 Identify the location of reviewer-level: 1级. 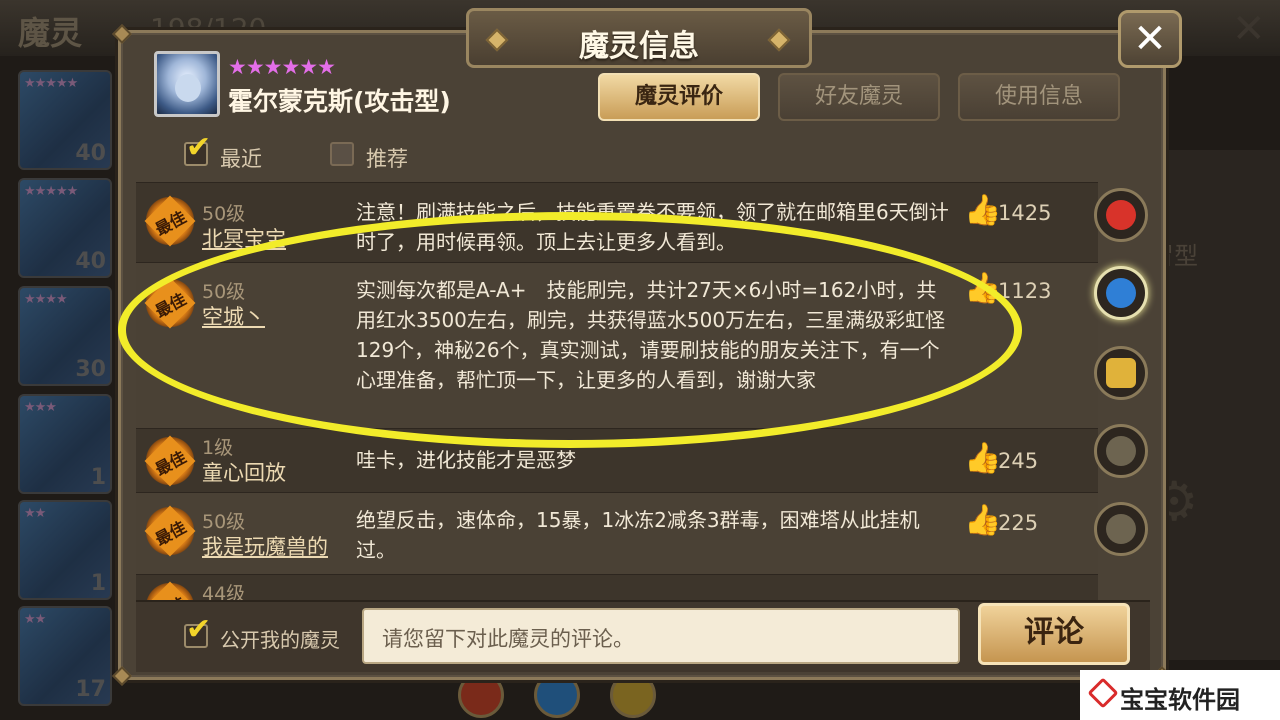
(218, 448).